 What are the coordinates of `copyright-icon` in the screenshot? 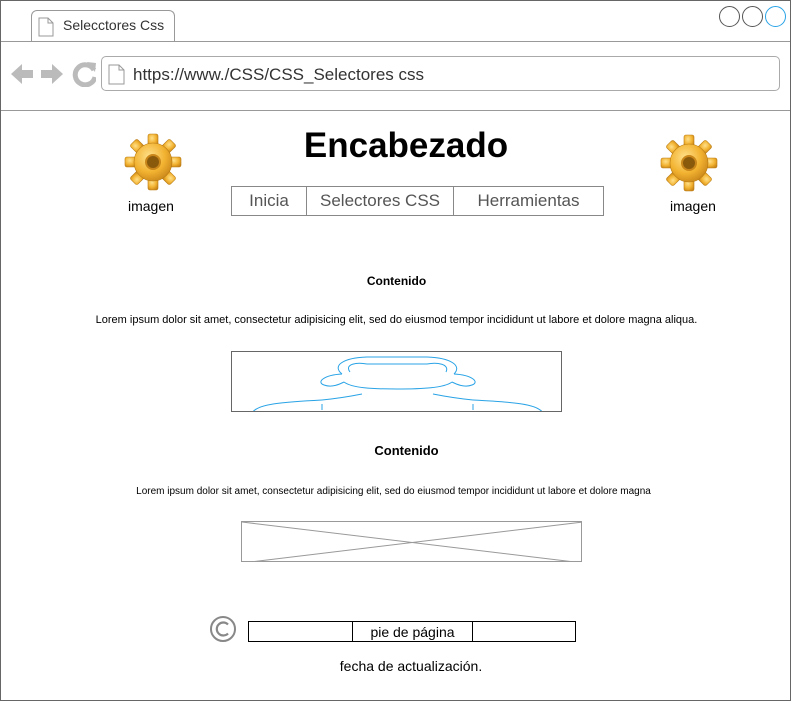 It's located at (224, 632).